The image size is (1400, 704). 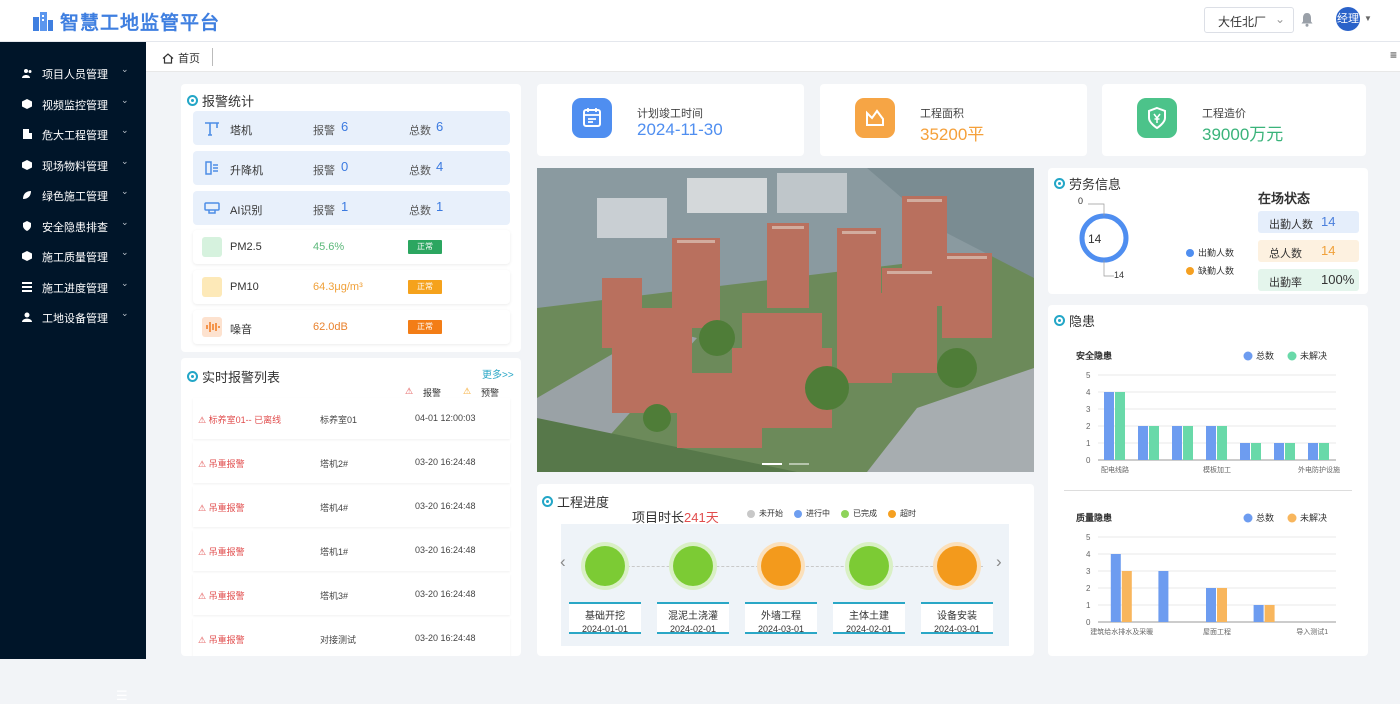 What do you see at coordinates (1284, 198) in the screenshot?
I see `presence-status-title: 在场状态` at bounding box center [1284, 198].